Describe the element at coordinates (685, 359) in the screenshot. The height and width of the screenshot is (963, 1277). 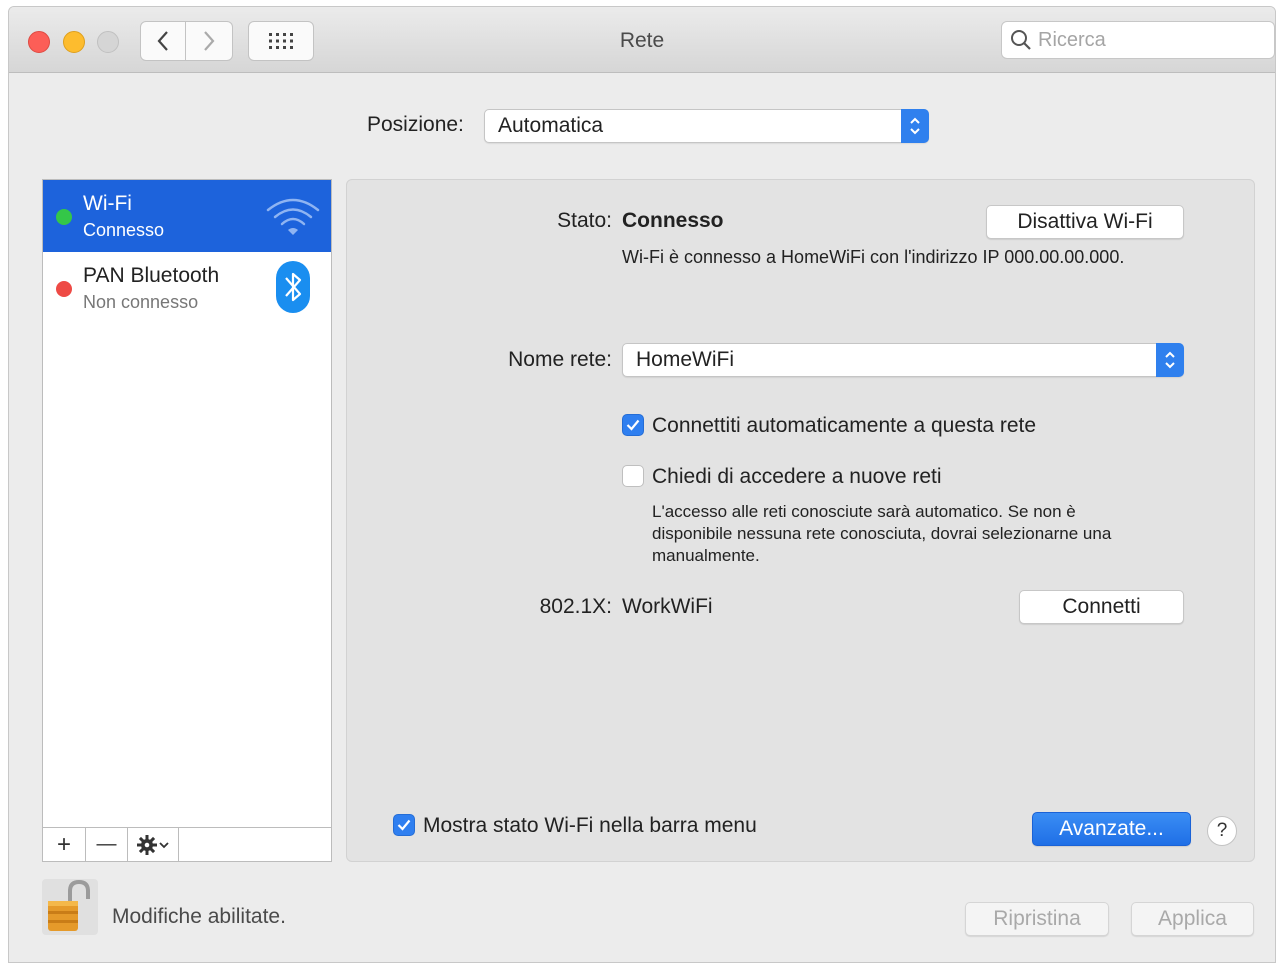
I see `network-name-value: HomeWiFi` at that location.